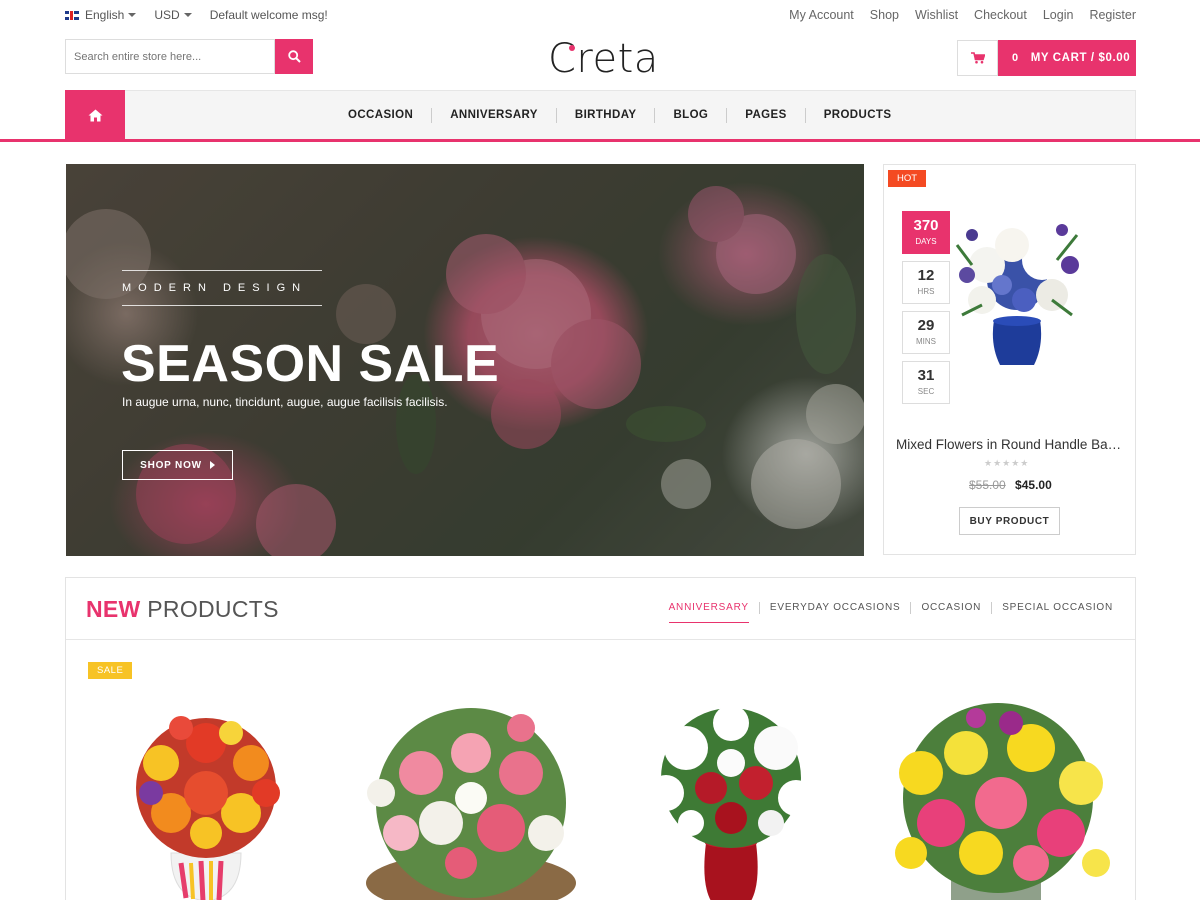  What do you see at coordinates (603, 59) in the screenshot?
I see `site-logo: Creta` at bounding box center [603, 59].